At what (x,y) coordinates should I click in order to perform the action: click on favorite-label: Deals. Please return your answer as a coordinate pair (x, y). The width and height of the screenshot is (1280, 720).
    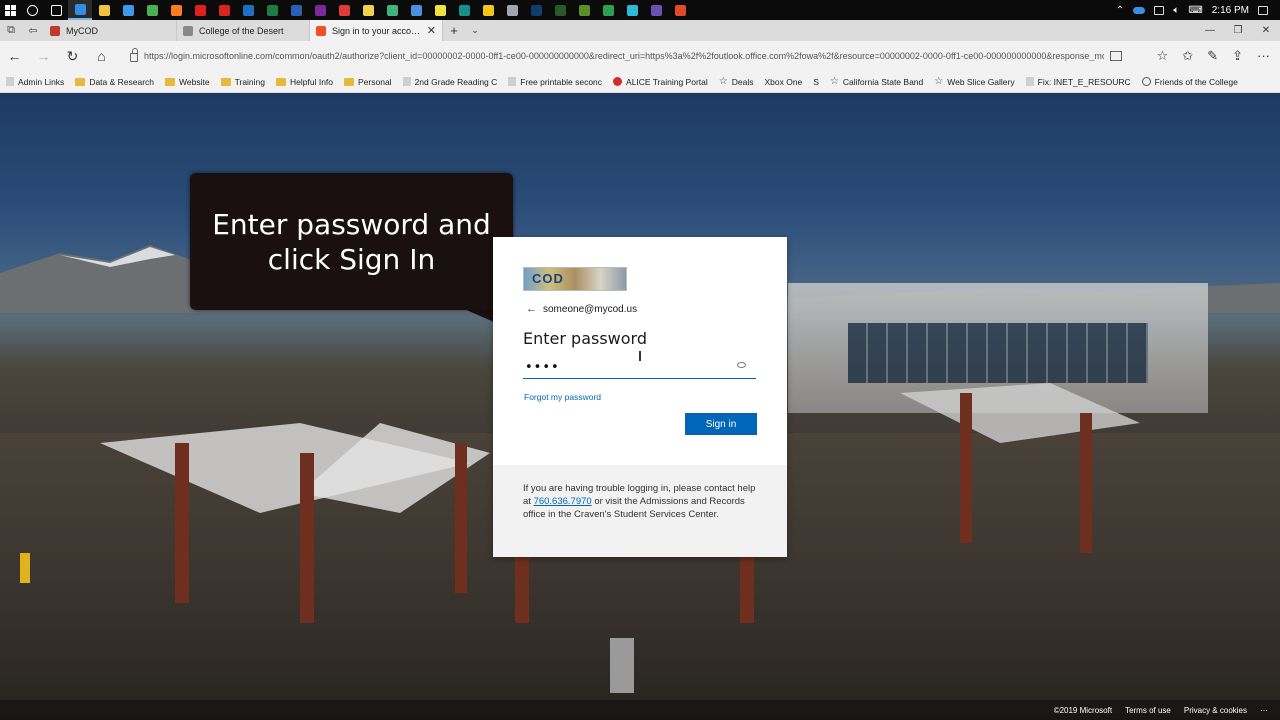
    Looking at the image, I should click on (742, 81).